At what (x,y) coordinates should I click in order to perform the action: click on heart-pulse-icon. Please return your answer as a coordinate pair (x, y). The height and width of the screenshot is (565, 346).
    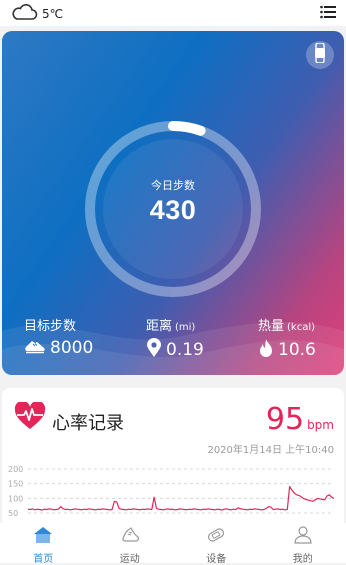
    Looking at the image, I should click on (30, 418).